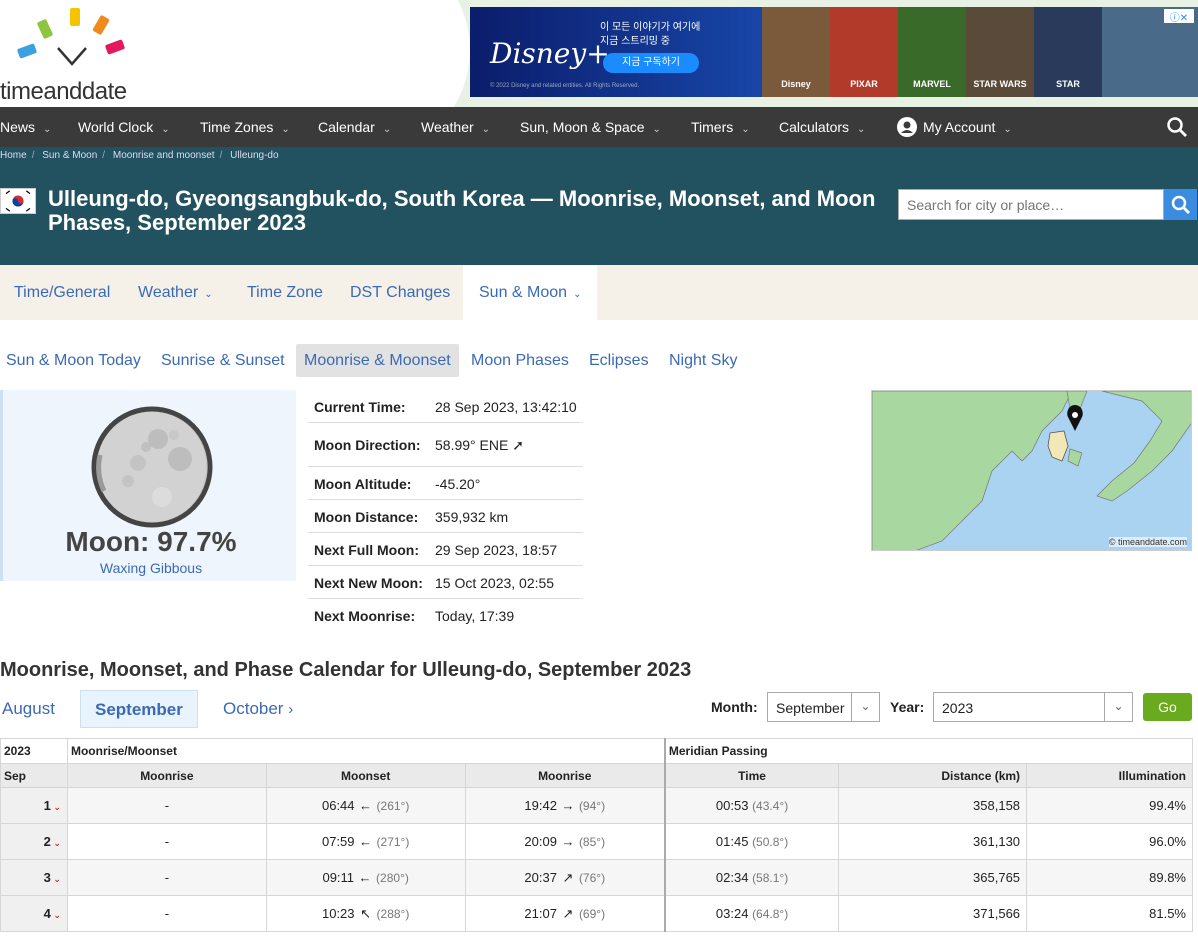 The image size is (1198, 937). I want to click on illumination-cell: 96.0%, so click(1109, 841).